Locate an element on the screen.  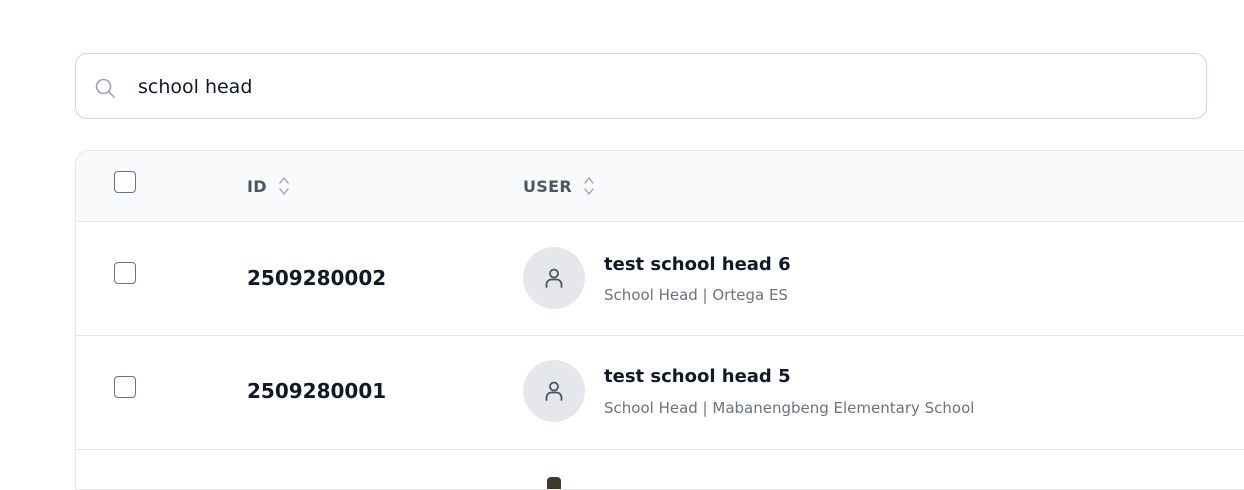
search-box is located at coordinates (641, 86).